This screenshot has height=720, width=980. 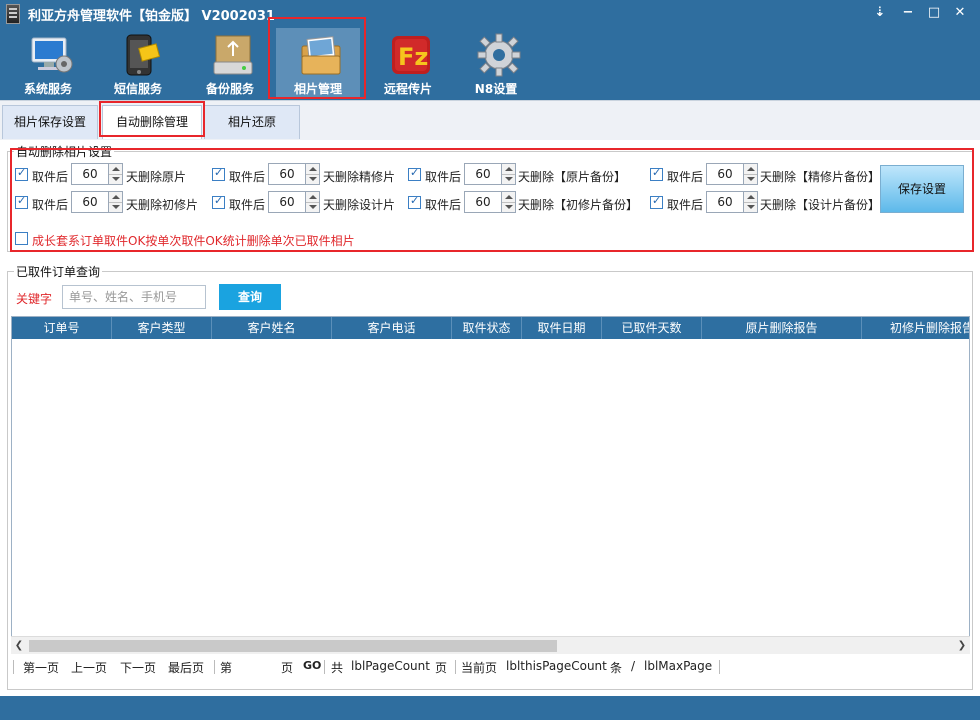 What do you see at coordinates (490, 708) in the screenshot?
I see `status-bar` at bounding box center [490, 708].